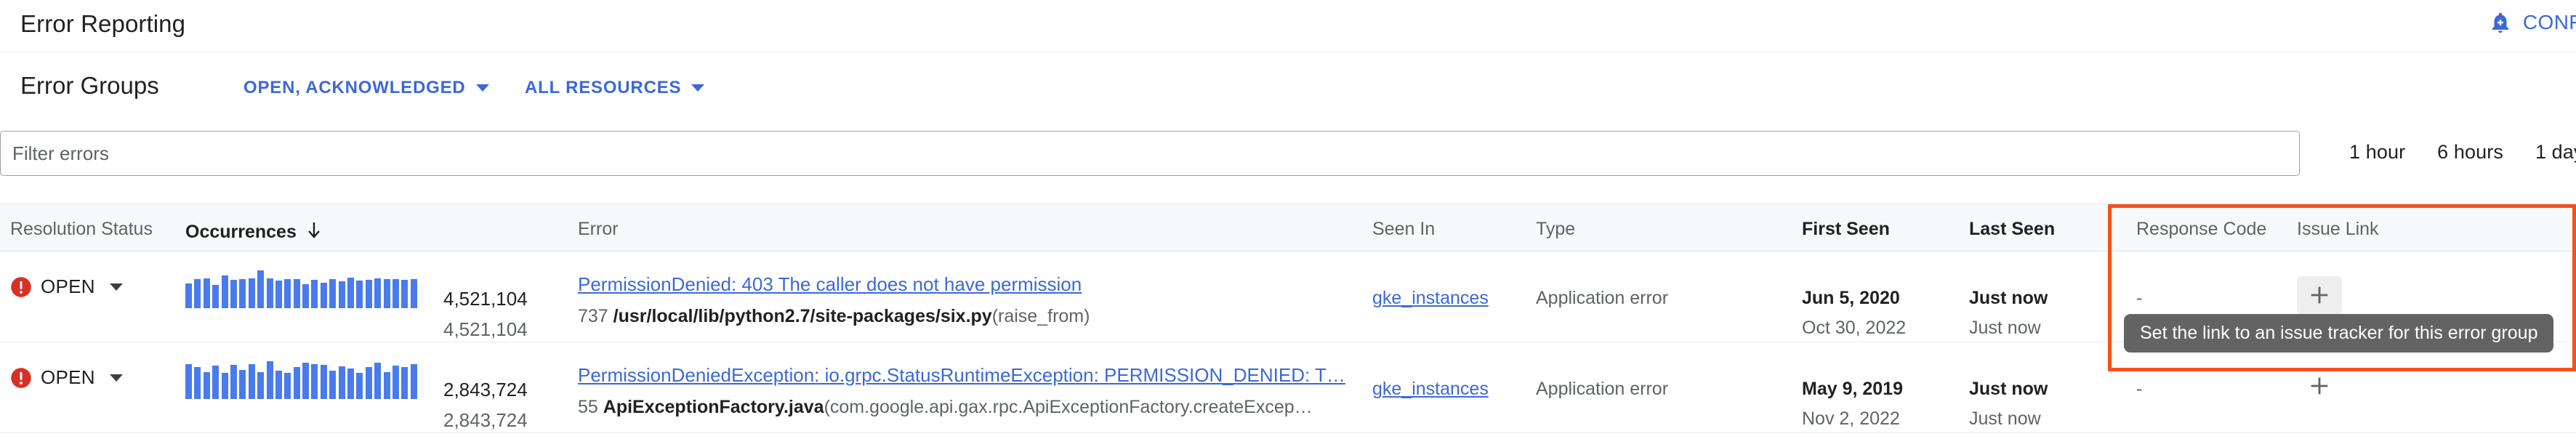 This screenshot has height=439, width=2576. What do you see at coordinates (485, 420) in the screenshot?
I see `occurrences-total: 2,843,724` at bounding box center [485, 420].